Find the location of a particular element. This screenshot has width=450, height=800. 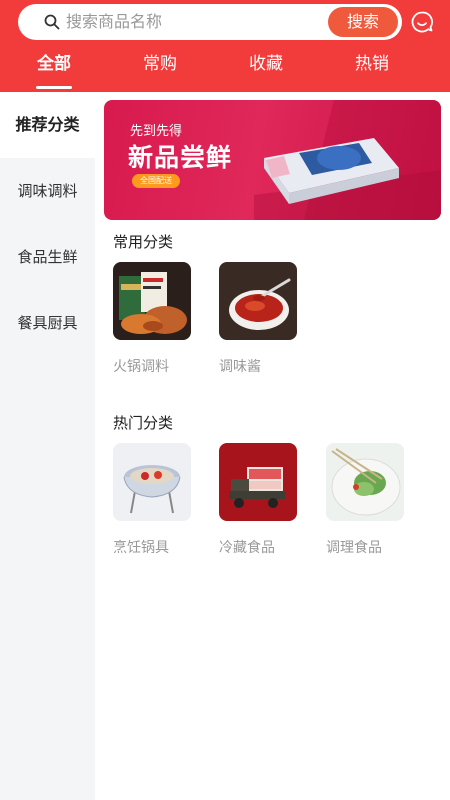

sidebar-item-fresh-food: 食品生鲜 is located at coordinates (47, 257).